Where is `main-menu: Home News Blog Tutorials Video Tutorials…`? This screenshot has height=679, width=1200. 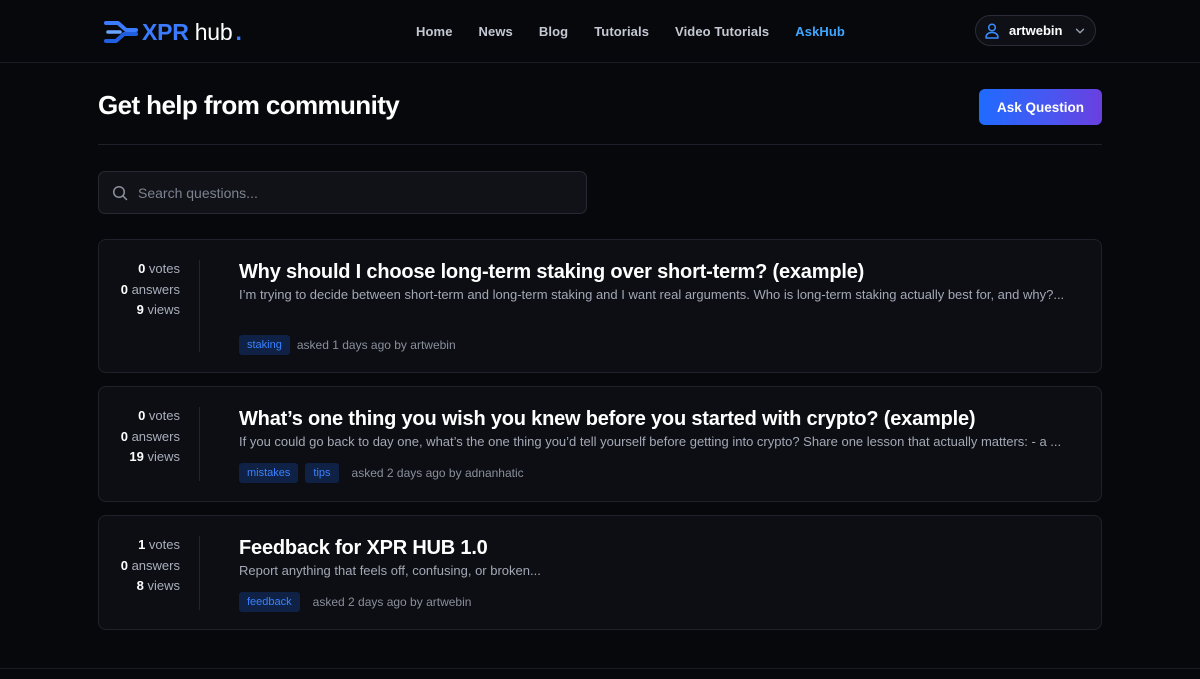 main-menu: Home News Blog Tutorials Video Tutorials… is located at coordinates (643, 31).